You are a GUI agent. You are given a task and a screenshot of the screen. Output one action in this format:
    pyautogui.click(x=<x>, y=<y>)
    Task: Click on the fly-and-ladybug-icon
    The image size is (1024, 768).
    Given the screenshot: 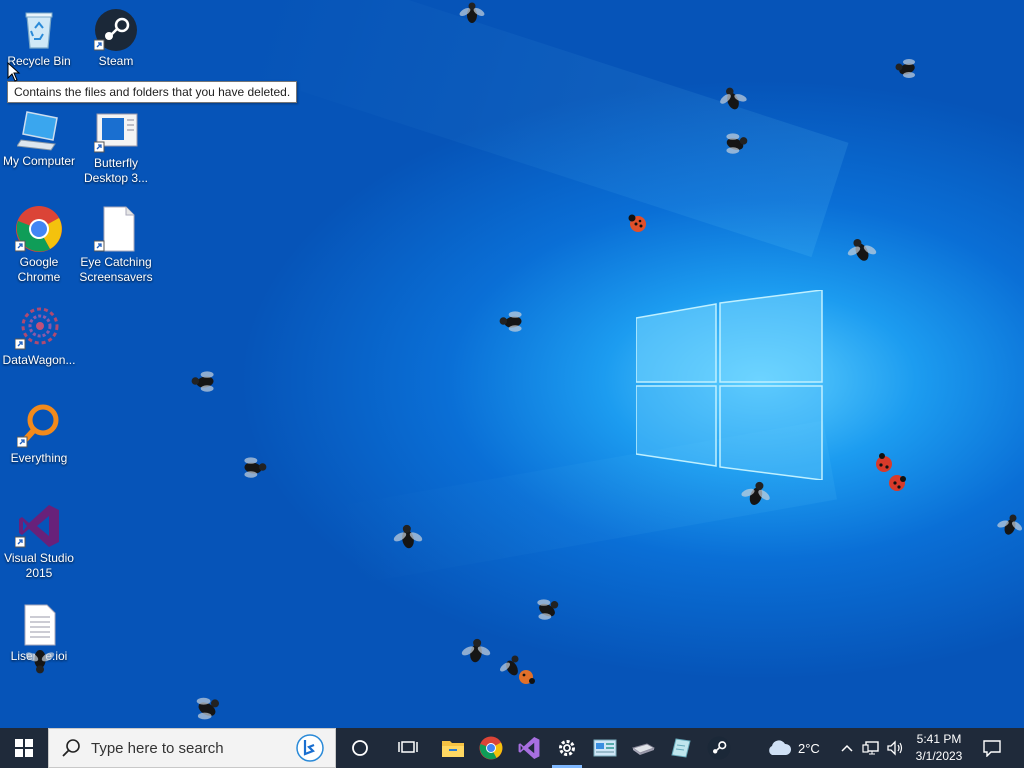 What is the action you would take?
    pyautogui.click(x=517, y=669)
    